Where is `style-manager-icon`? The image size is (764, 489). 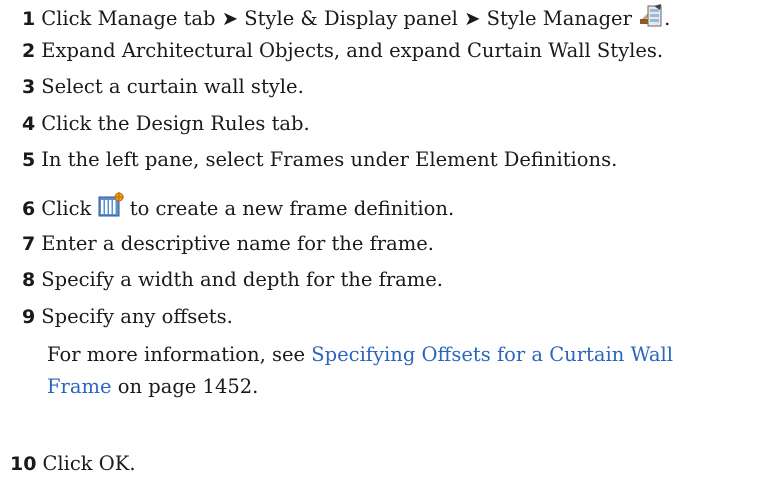 style-manager-icon is located at coordinates (651, 19).